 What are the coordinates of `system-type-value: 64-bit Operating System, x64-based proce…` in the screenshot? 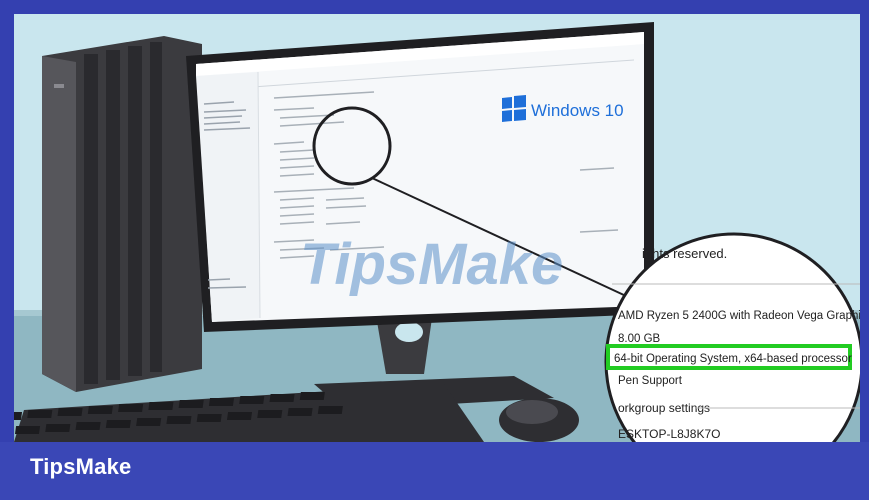 It's located at (733, 359).